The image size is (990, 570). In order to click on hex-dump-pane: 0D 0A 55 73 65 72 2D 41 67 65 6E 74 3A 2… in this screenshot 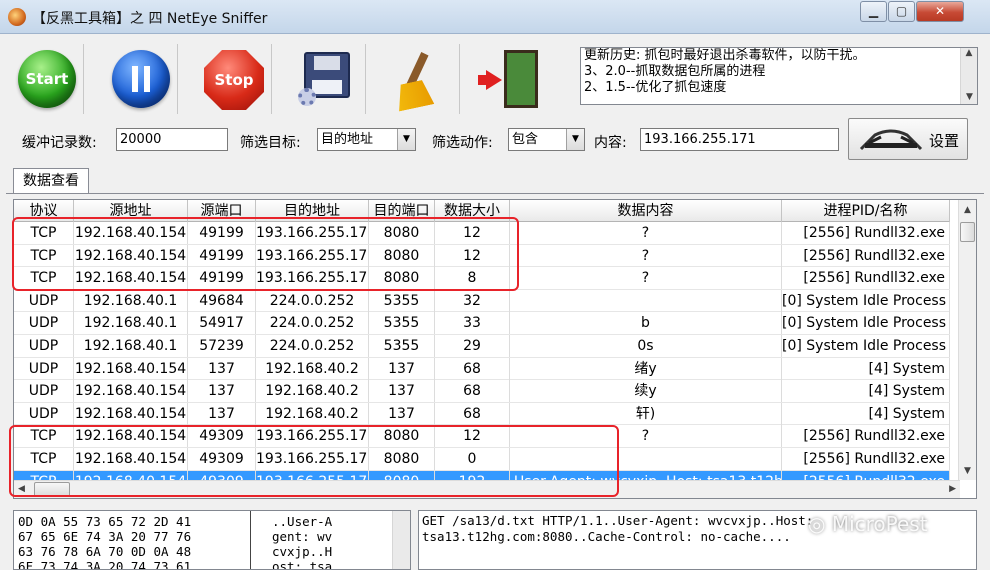, I will do `click(212, 540)`.